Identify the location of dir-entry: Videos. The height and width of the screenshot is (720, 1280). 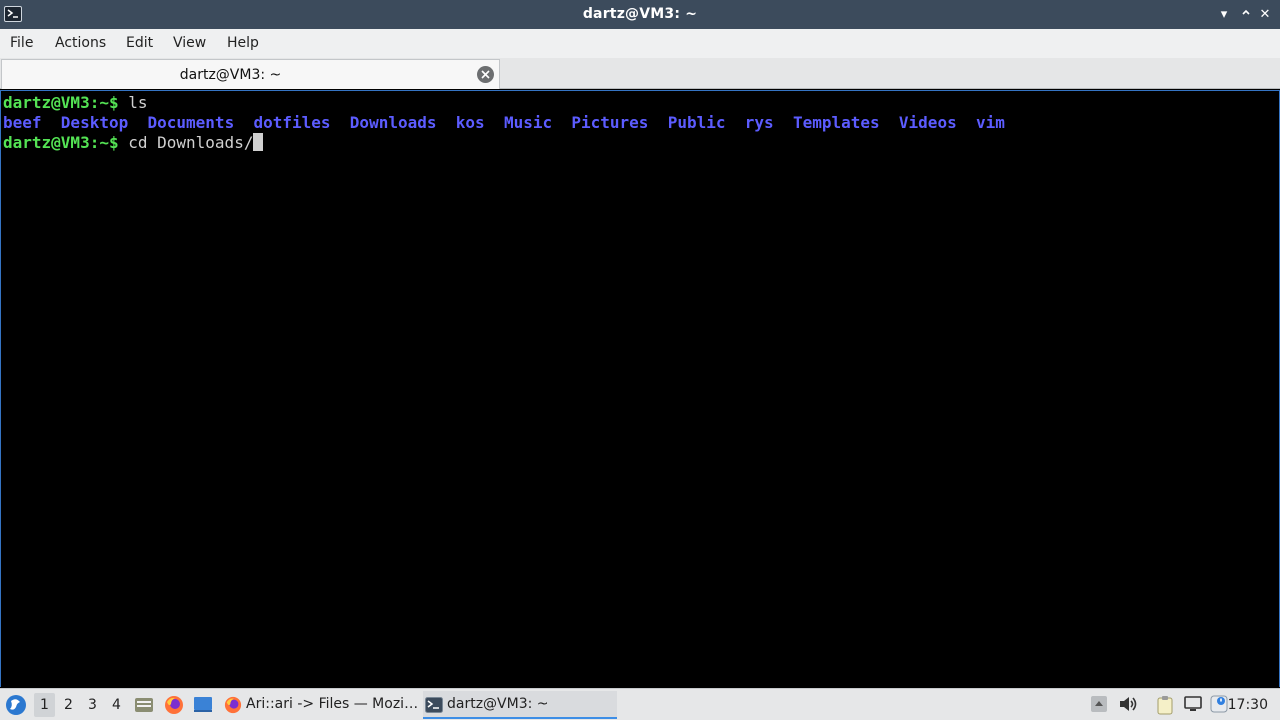
(927, 122).